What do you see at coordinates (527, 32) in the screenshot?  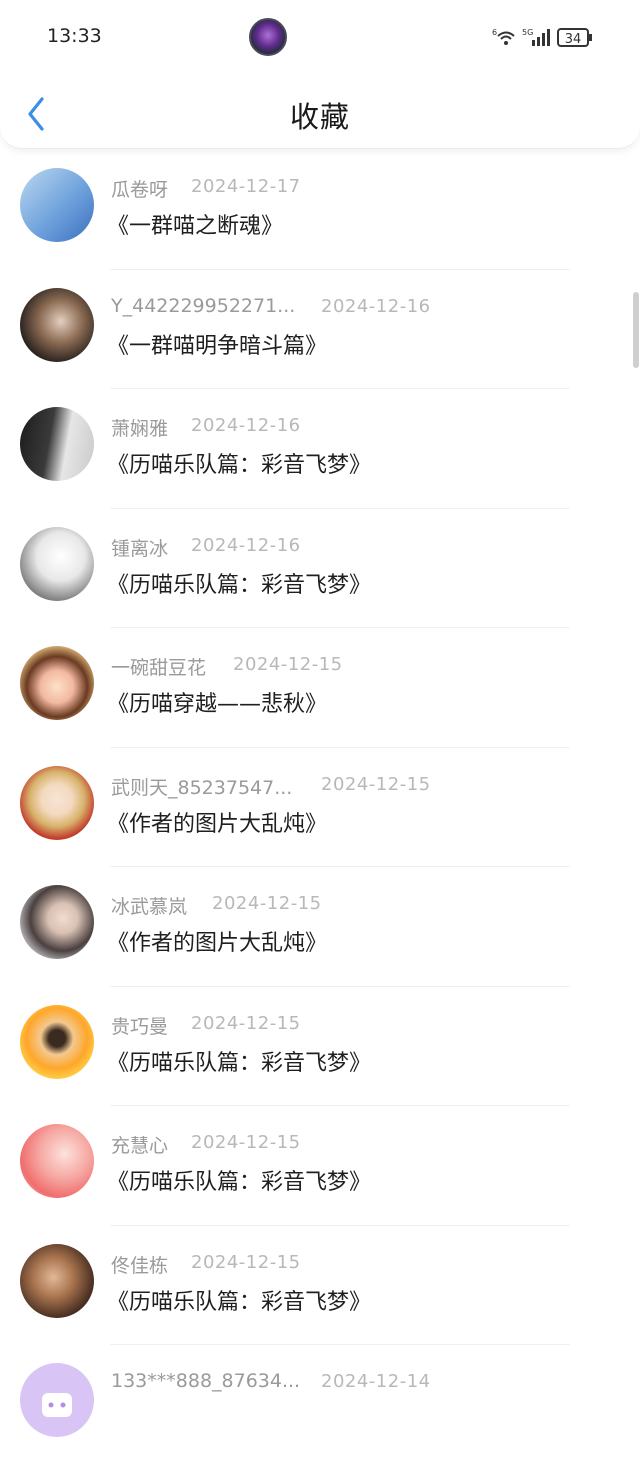 I see `network-label: 5G` at bounding box center [527, 32].